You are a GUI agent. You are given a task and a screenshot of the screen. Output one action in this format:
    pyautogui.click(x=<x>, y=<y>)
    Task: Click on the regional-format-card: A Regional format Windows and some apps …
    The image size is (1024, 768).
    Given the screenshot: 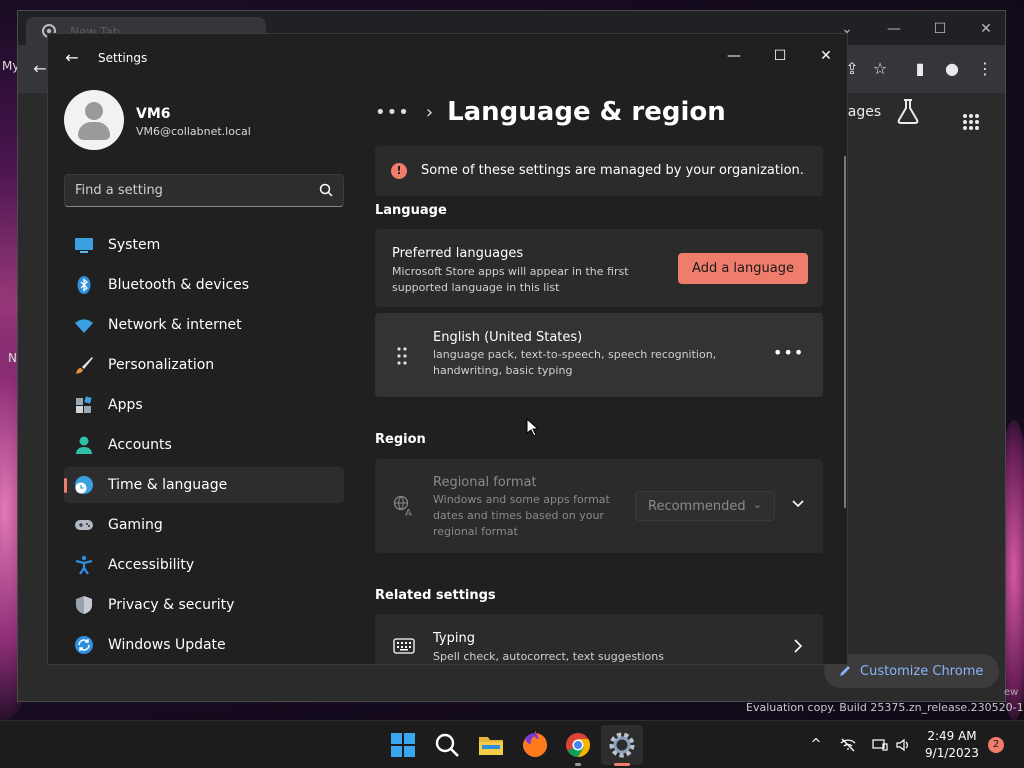 What is the action you would take?
    pyautogui.click(x=599, y=506)
    